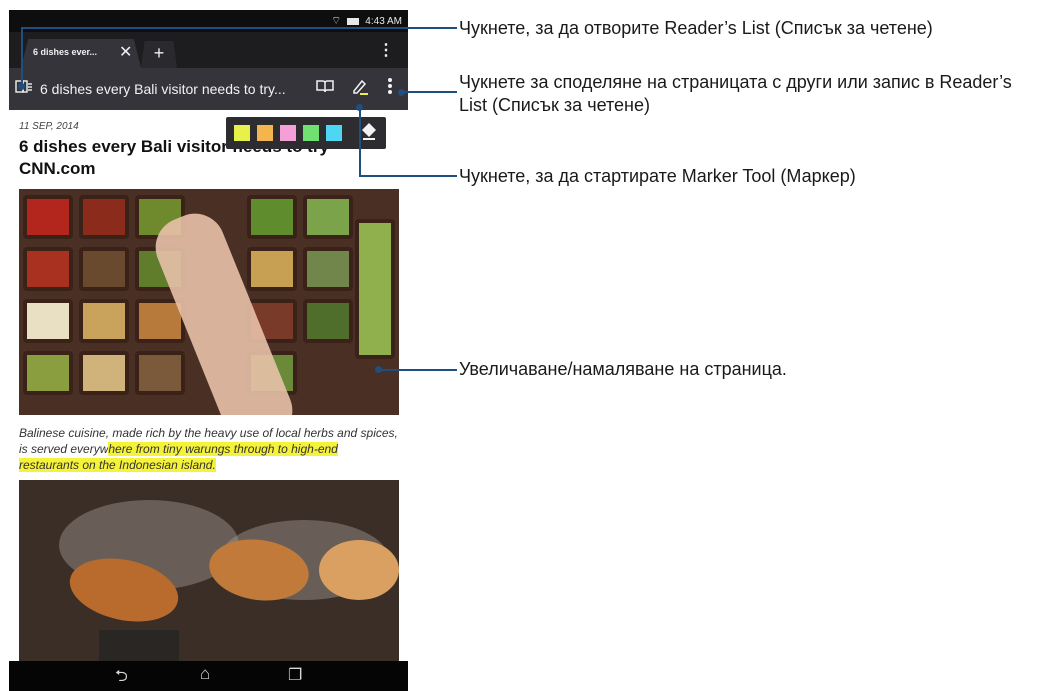 The image size is (1044, 691). I want to click on article-date: 11 SEP, 2014, so click(49, 126).